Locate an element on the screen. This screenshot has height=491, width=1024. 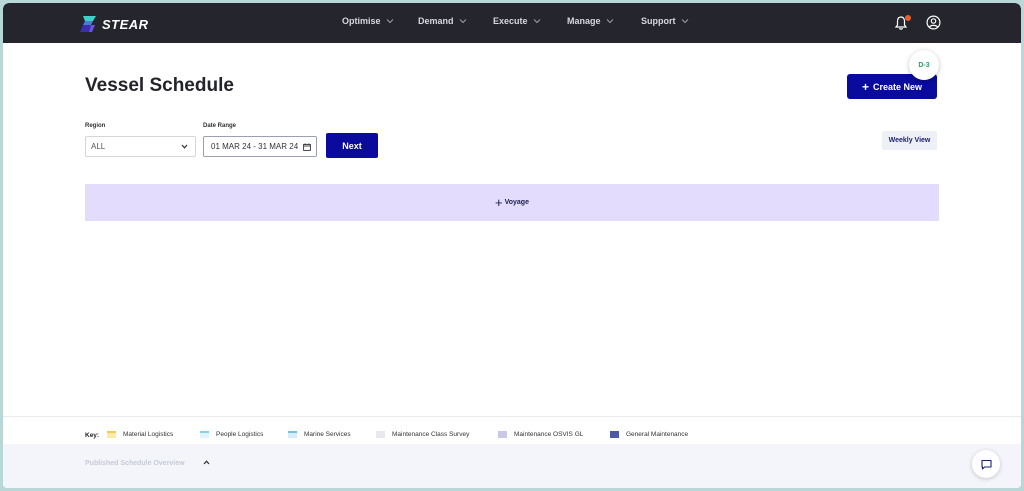
add-voyage-button: + Voyage is located at coordinates (512, 202).